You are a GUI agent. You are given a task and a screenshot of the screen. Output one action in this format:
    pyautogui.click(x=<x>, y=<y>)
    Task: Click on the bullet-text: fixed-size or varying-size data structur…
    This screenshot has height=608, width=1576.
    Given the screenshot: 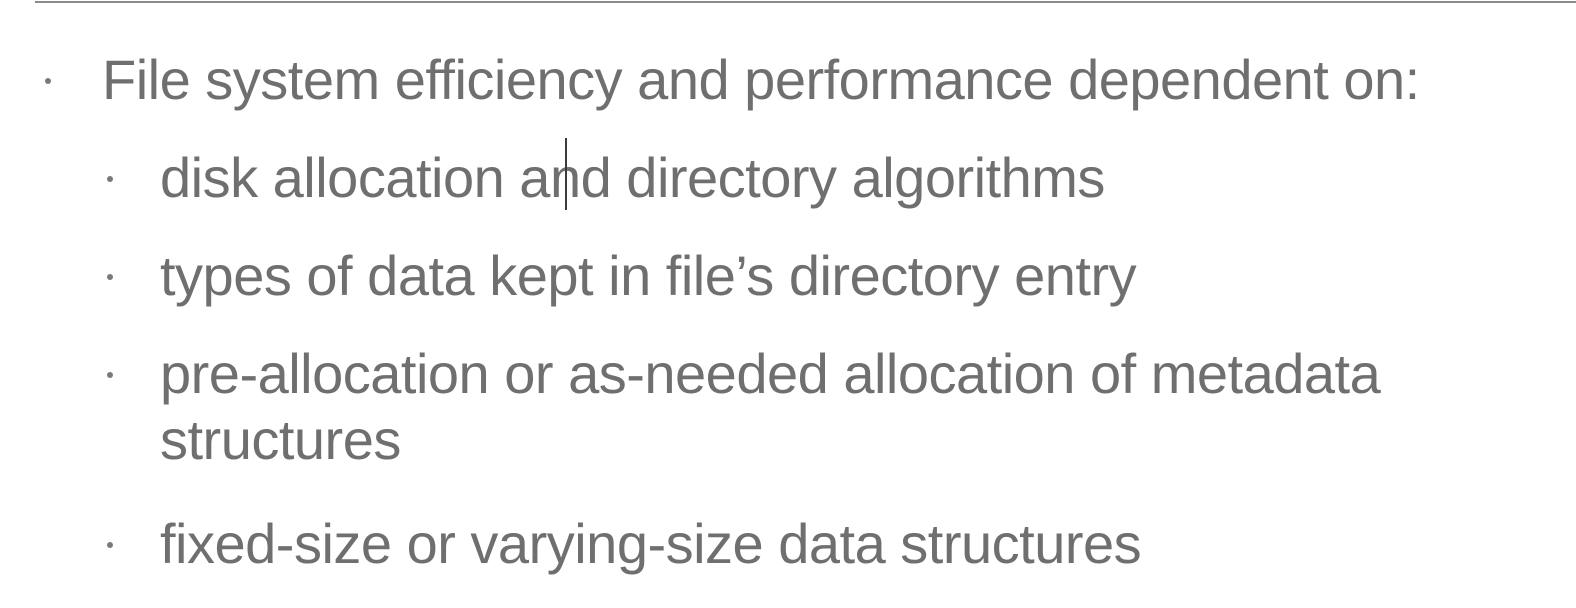 What is the action you would take?
    pyautogui.click(x=651, y=543)
    